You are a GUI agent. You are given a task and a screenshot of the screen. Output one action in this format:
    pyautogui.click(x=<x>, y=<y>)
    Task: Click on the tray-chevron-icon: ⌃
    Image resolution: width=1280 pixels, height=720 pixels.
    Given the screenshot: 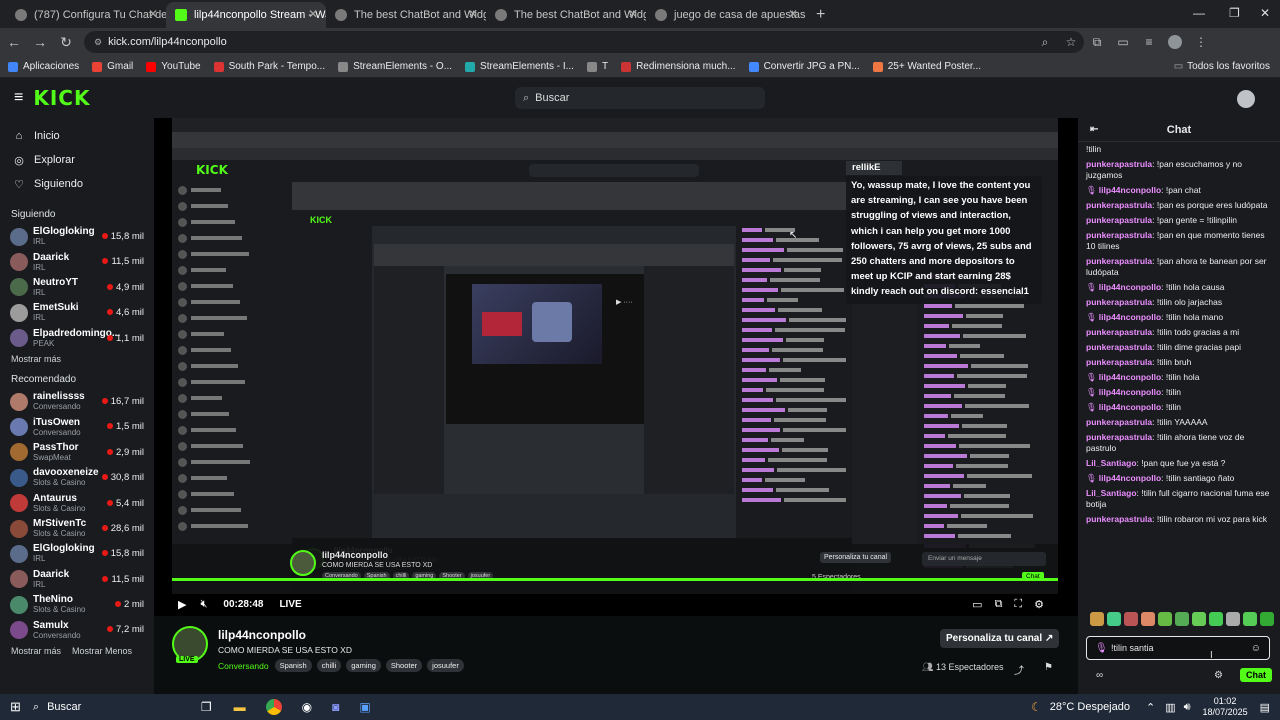 What is the action you would take?
    pyautogui.click(x=1150, y=707)
    